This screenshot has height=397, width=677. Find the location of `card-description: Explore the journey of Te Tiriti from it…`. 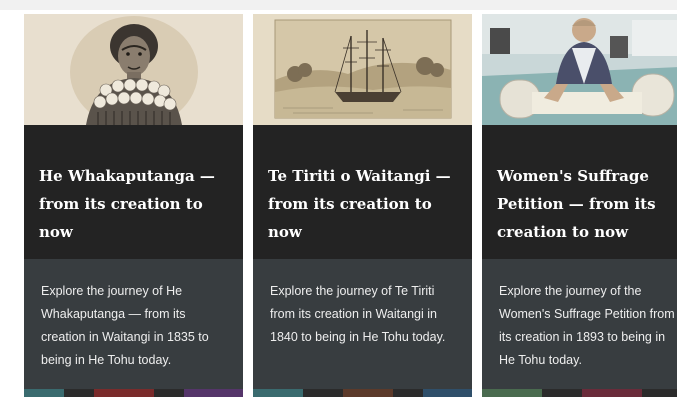

card-description: Explore the journey of Te Tiriti from it… is located at coordinates (358, 314).